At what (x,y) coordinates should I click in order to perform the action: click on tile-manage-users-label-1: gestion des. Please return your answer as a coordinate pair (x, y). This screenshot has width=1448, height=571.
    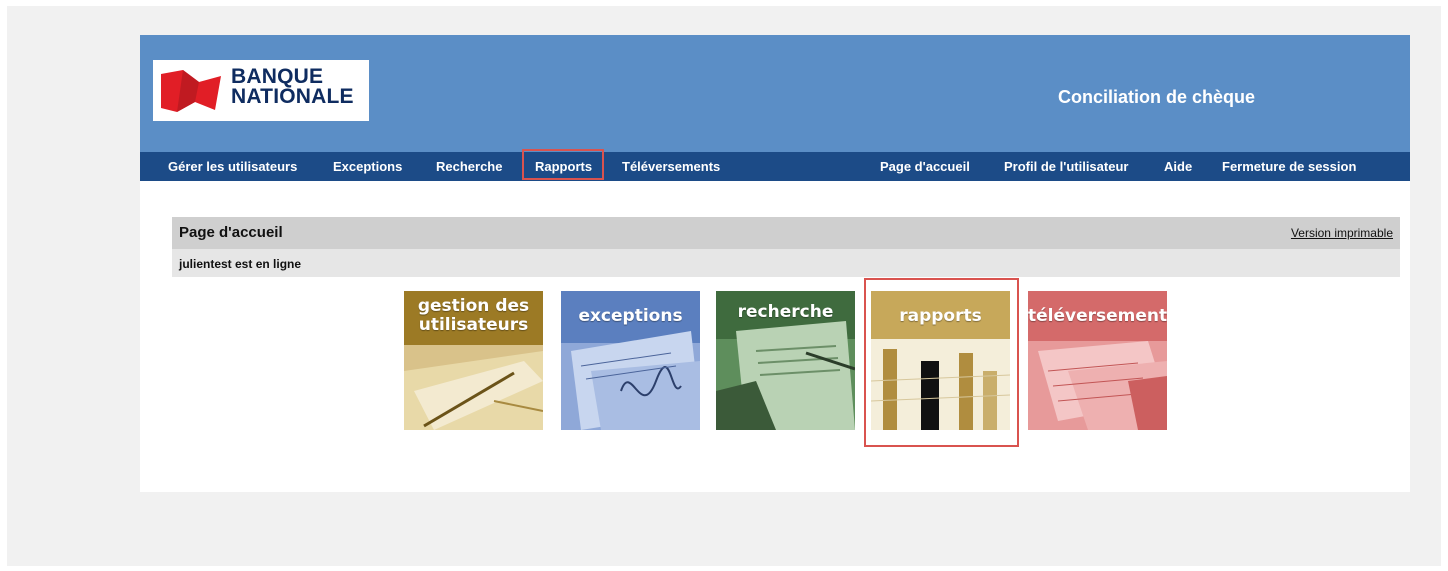
    Looking at the image, I should click on (473, 306).